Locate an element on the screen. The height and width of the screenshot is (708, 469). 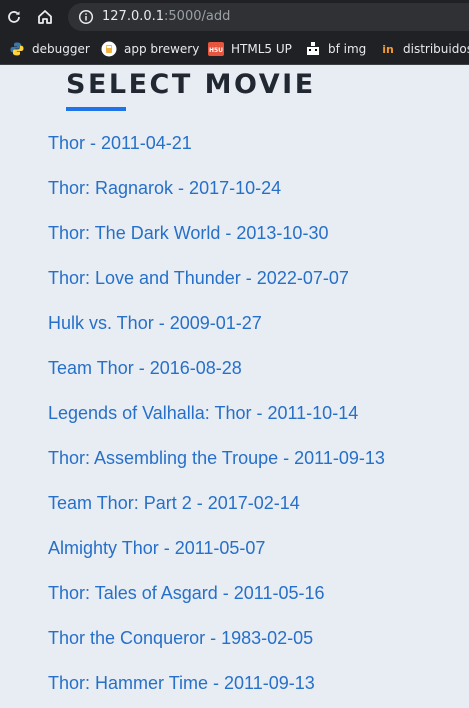
svg-text: H5U is located at coordinates (216, 50).